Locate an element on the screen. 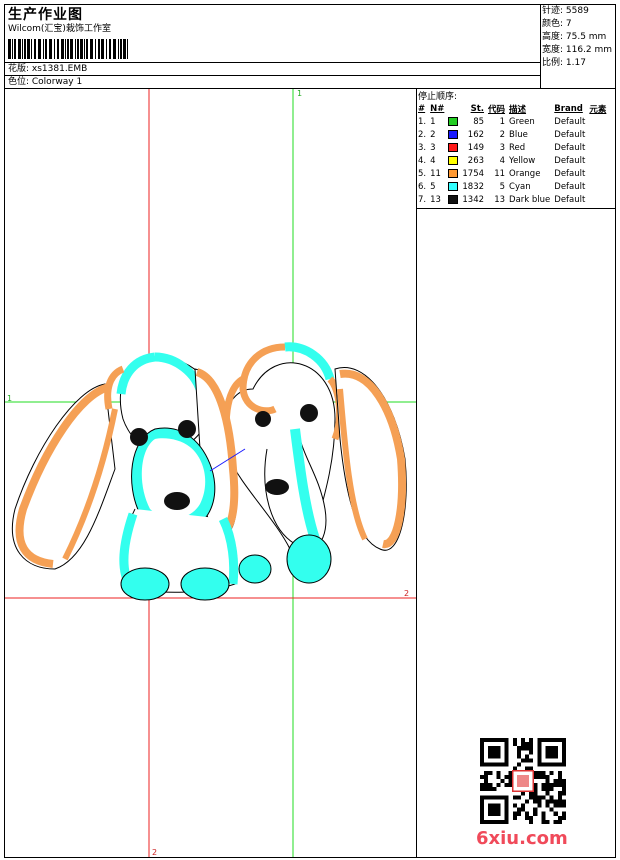  row-index: 6. is located at coordinates (422, 186).